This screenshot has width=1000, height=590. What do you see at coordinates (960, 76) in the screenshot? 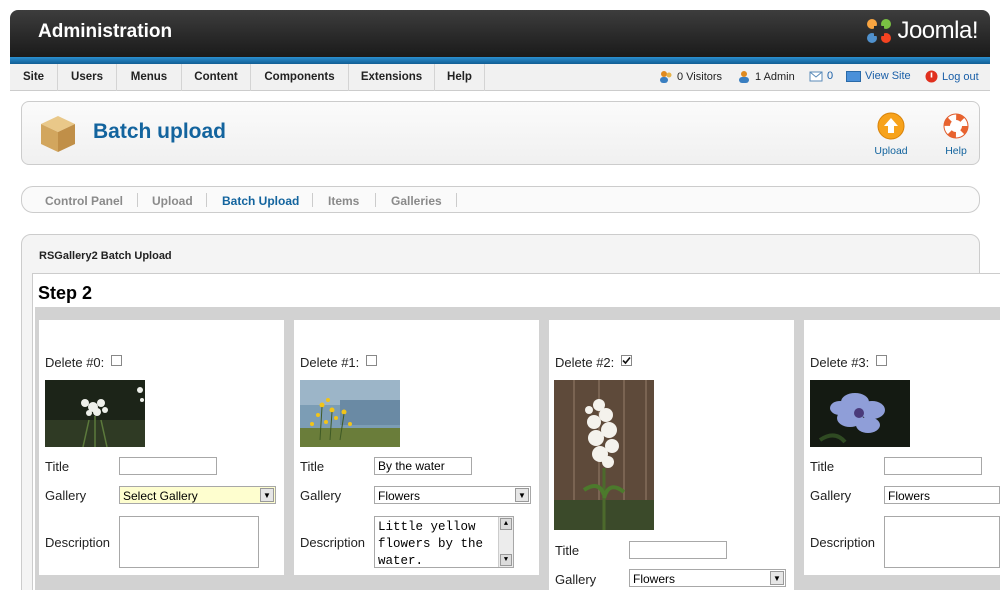
I see `logout-label: Log out` at bounding box center [960, 76].